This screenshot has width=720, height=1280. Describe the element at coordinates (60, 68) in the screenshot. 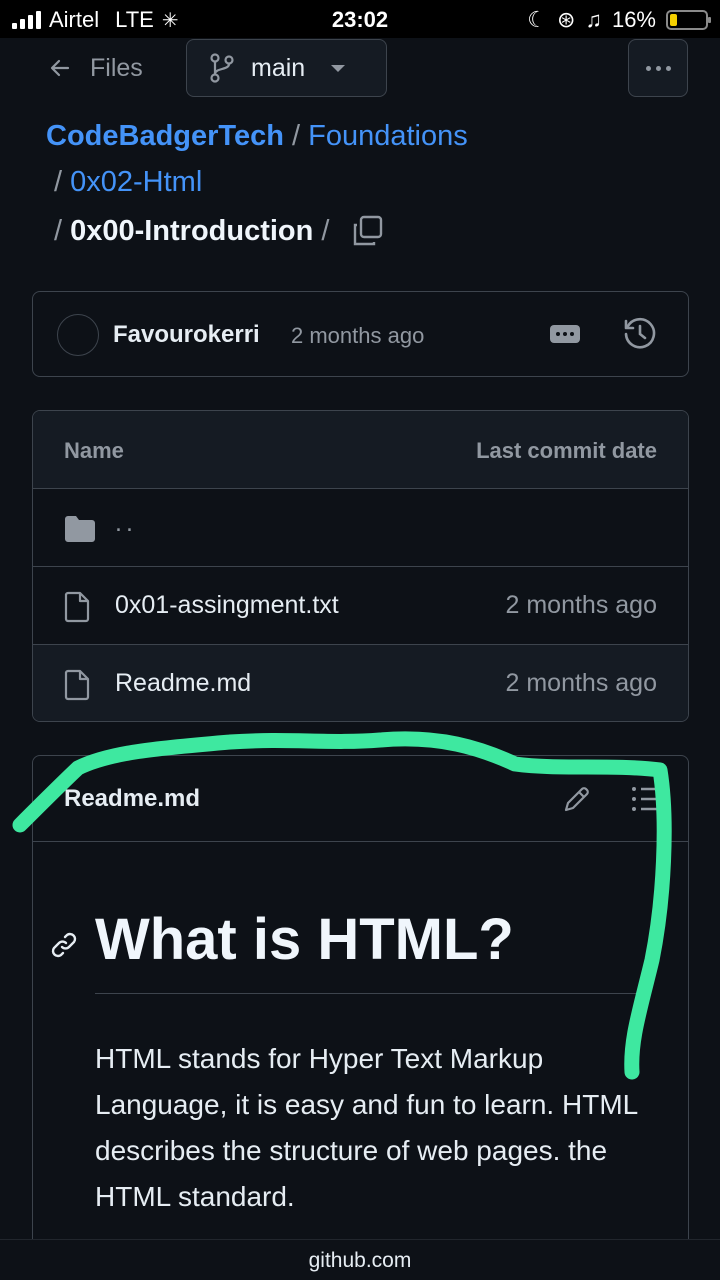

I see `arrow-left-icon` at that location.